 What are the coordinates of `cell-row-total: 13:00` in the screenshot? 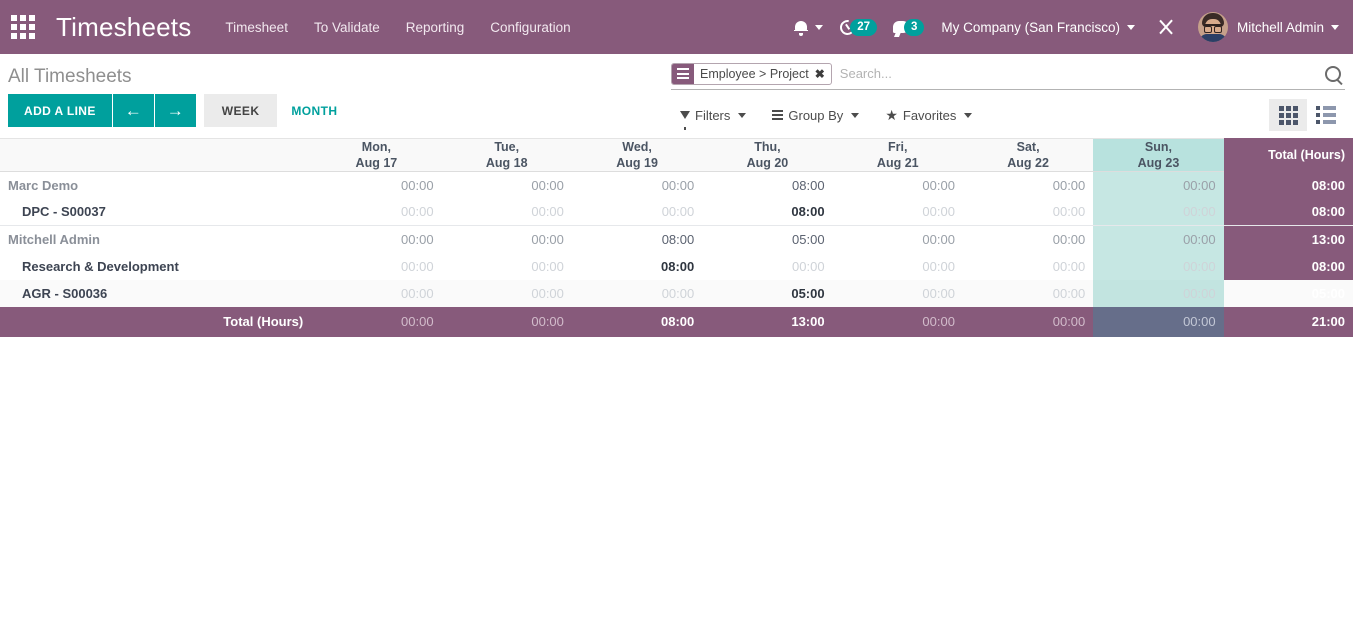 It's located at (1288, 239).